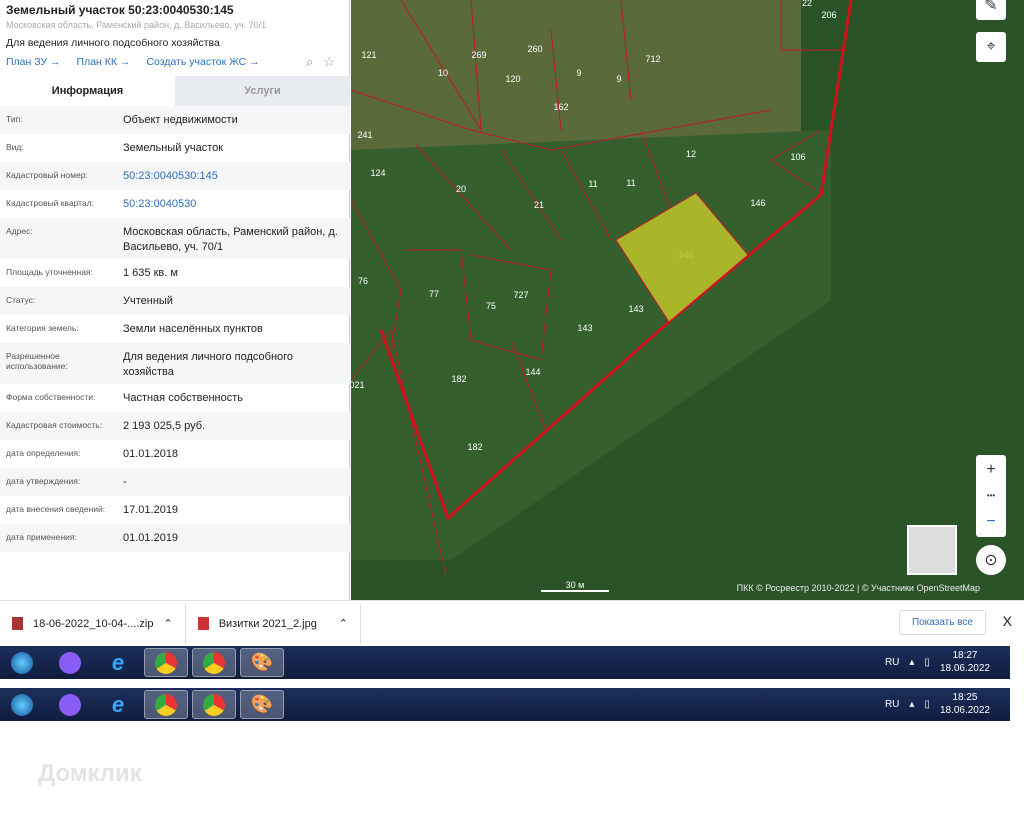 The width and height of the screenshot is (1024, 819). What do you see at coordinates (19, 231) in the screenshot?
I see `row-label: Адрес:` at bounding box center [19, 231].